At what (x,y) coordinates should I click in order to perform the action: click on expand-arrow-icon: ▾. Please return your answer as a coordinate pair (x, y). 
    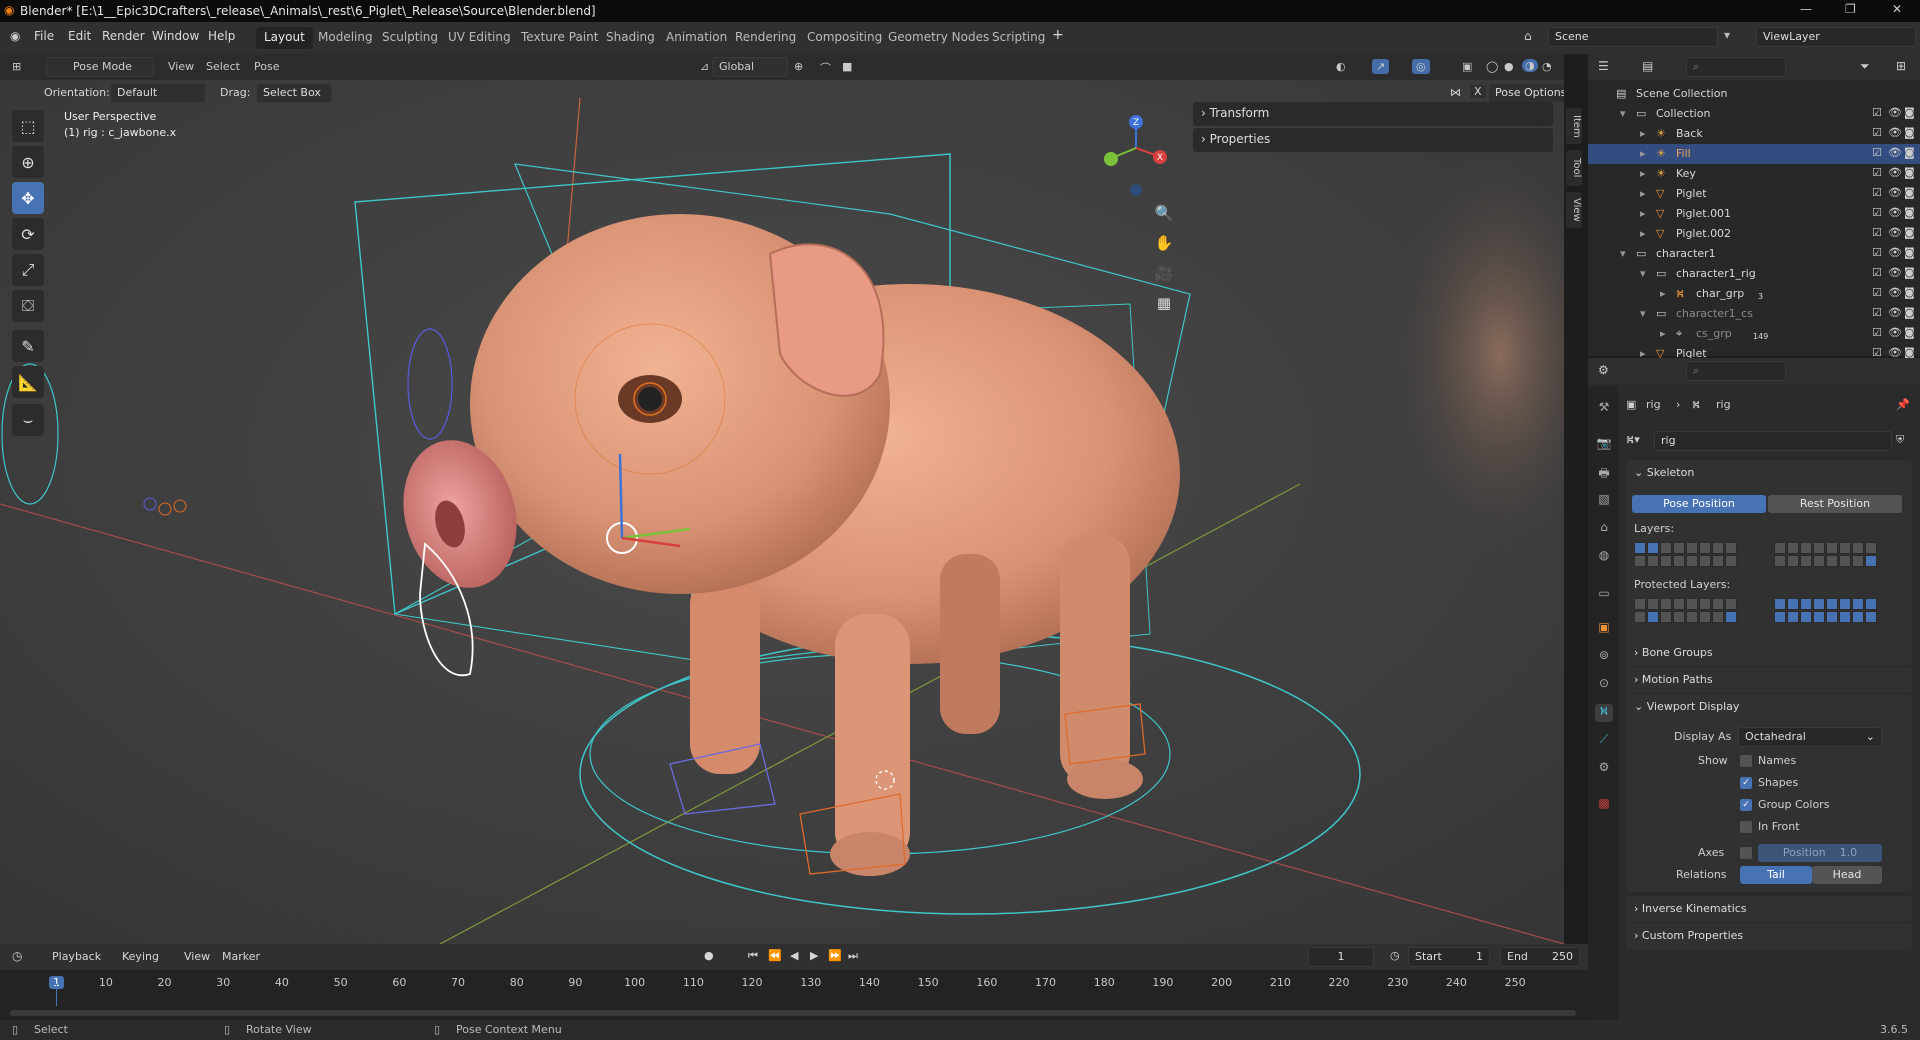
    Looking at the image, I should click on (1643, 273).